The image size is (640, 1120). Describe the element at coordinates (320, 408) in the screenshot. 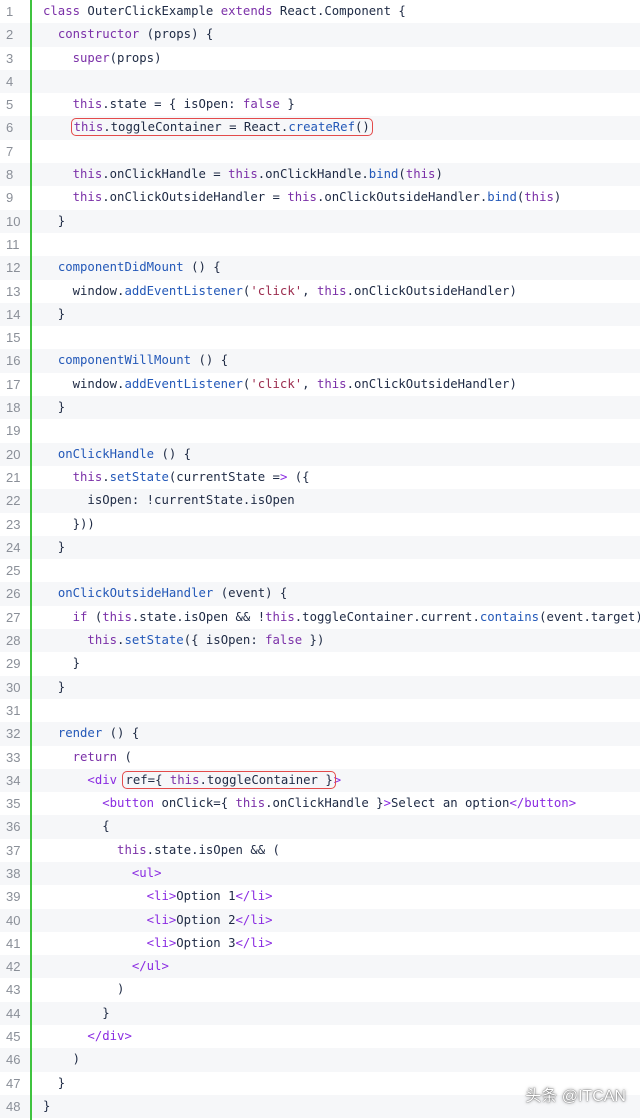

I see `code-line: 18 }` at that location.